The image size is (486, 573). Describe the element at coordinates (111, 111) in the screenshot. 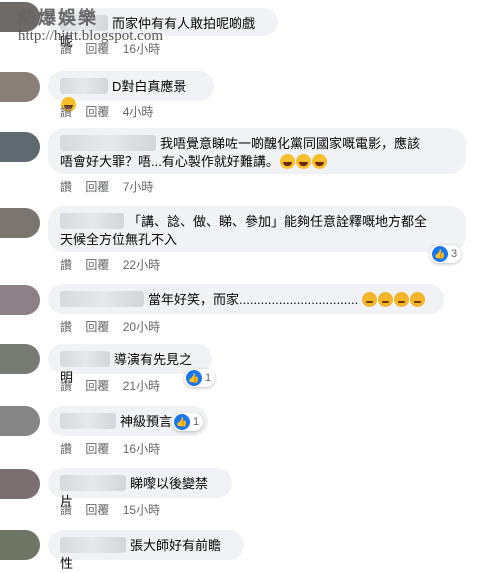

I see `comment-actions: 讚 回覆 4小時` at that location.